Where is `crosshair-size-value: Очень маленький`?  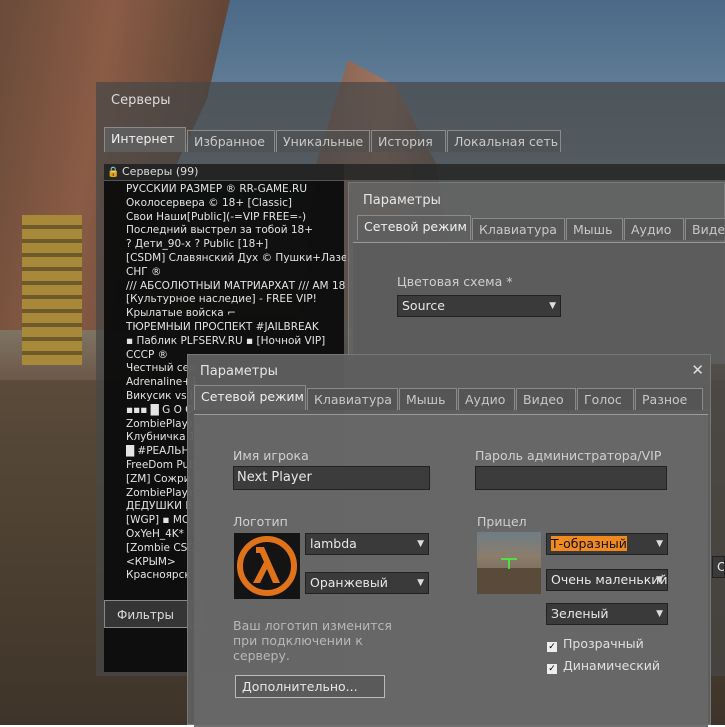 crosshair-size-value: Очень маленький is located at coordinates (609, 579).